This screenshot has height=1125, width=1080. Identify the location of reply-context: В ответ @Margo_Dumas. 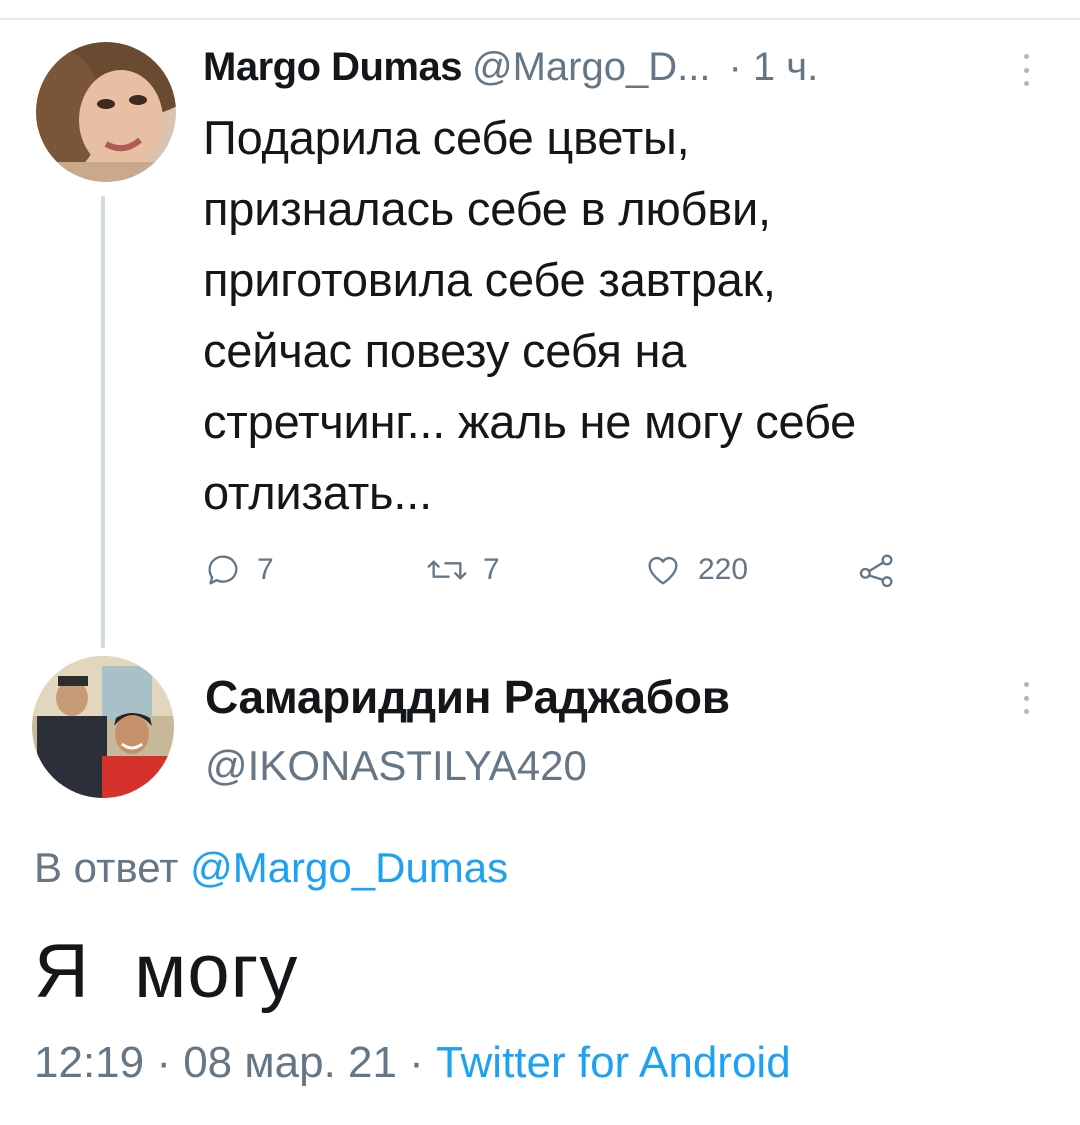
(271, 868).